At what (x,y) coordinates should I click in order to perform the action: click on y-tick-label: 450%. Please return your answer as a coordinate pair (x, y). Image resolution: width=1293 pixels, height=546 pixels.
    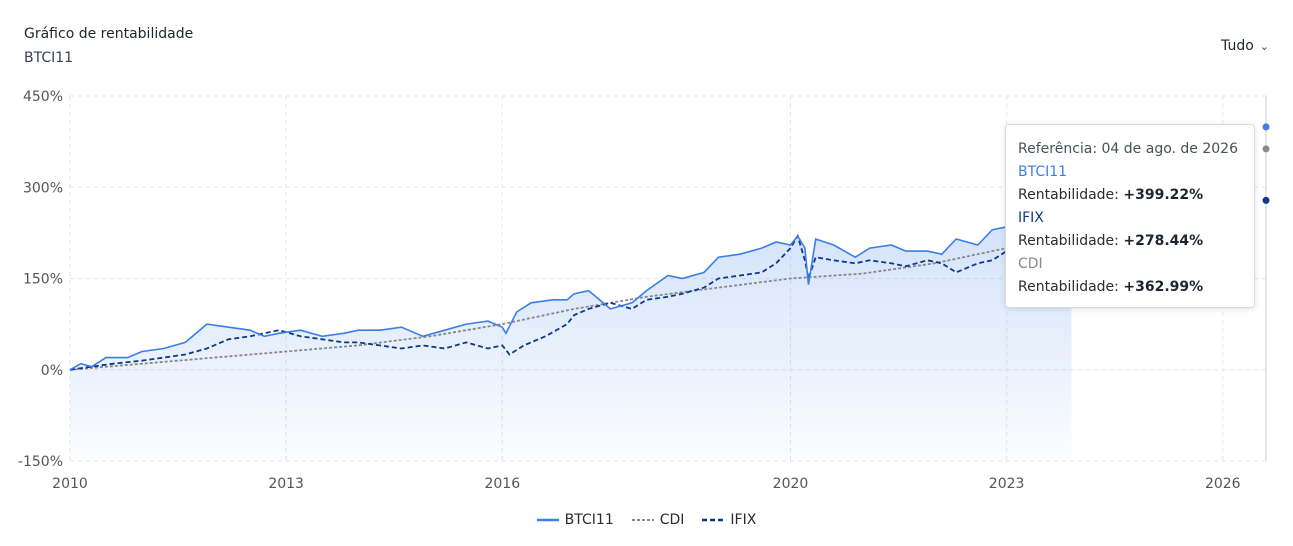
    Looking at the image, I should click on (43, 97).